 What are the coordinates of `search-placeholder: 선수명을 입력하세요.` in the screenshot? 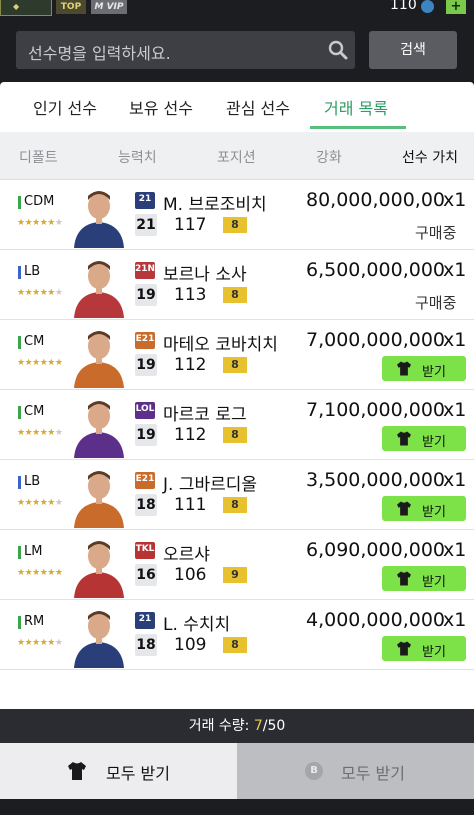 It's located at (99, 53).